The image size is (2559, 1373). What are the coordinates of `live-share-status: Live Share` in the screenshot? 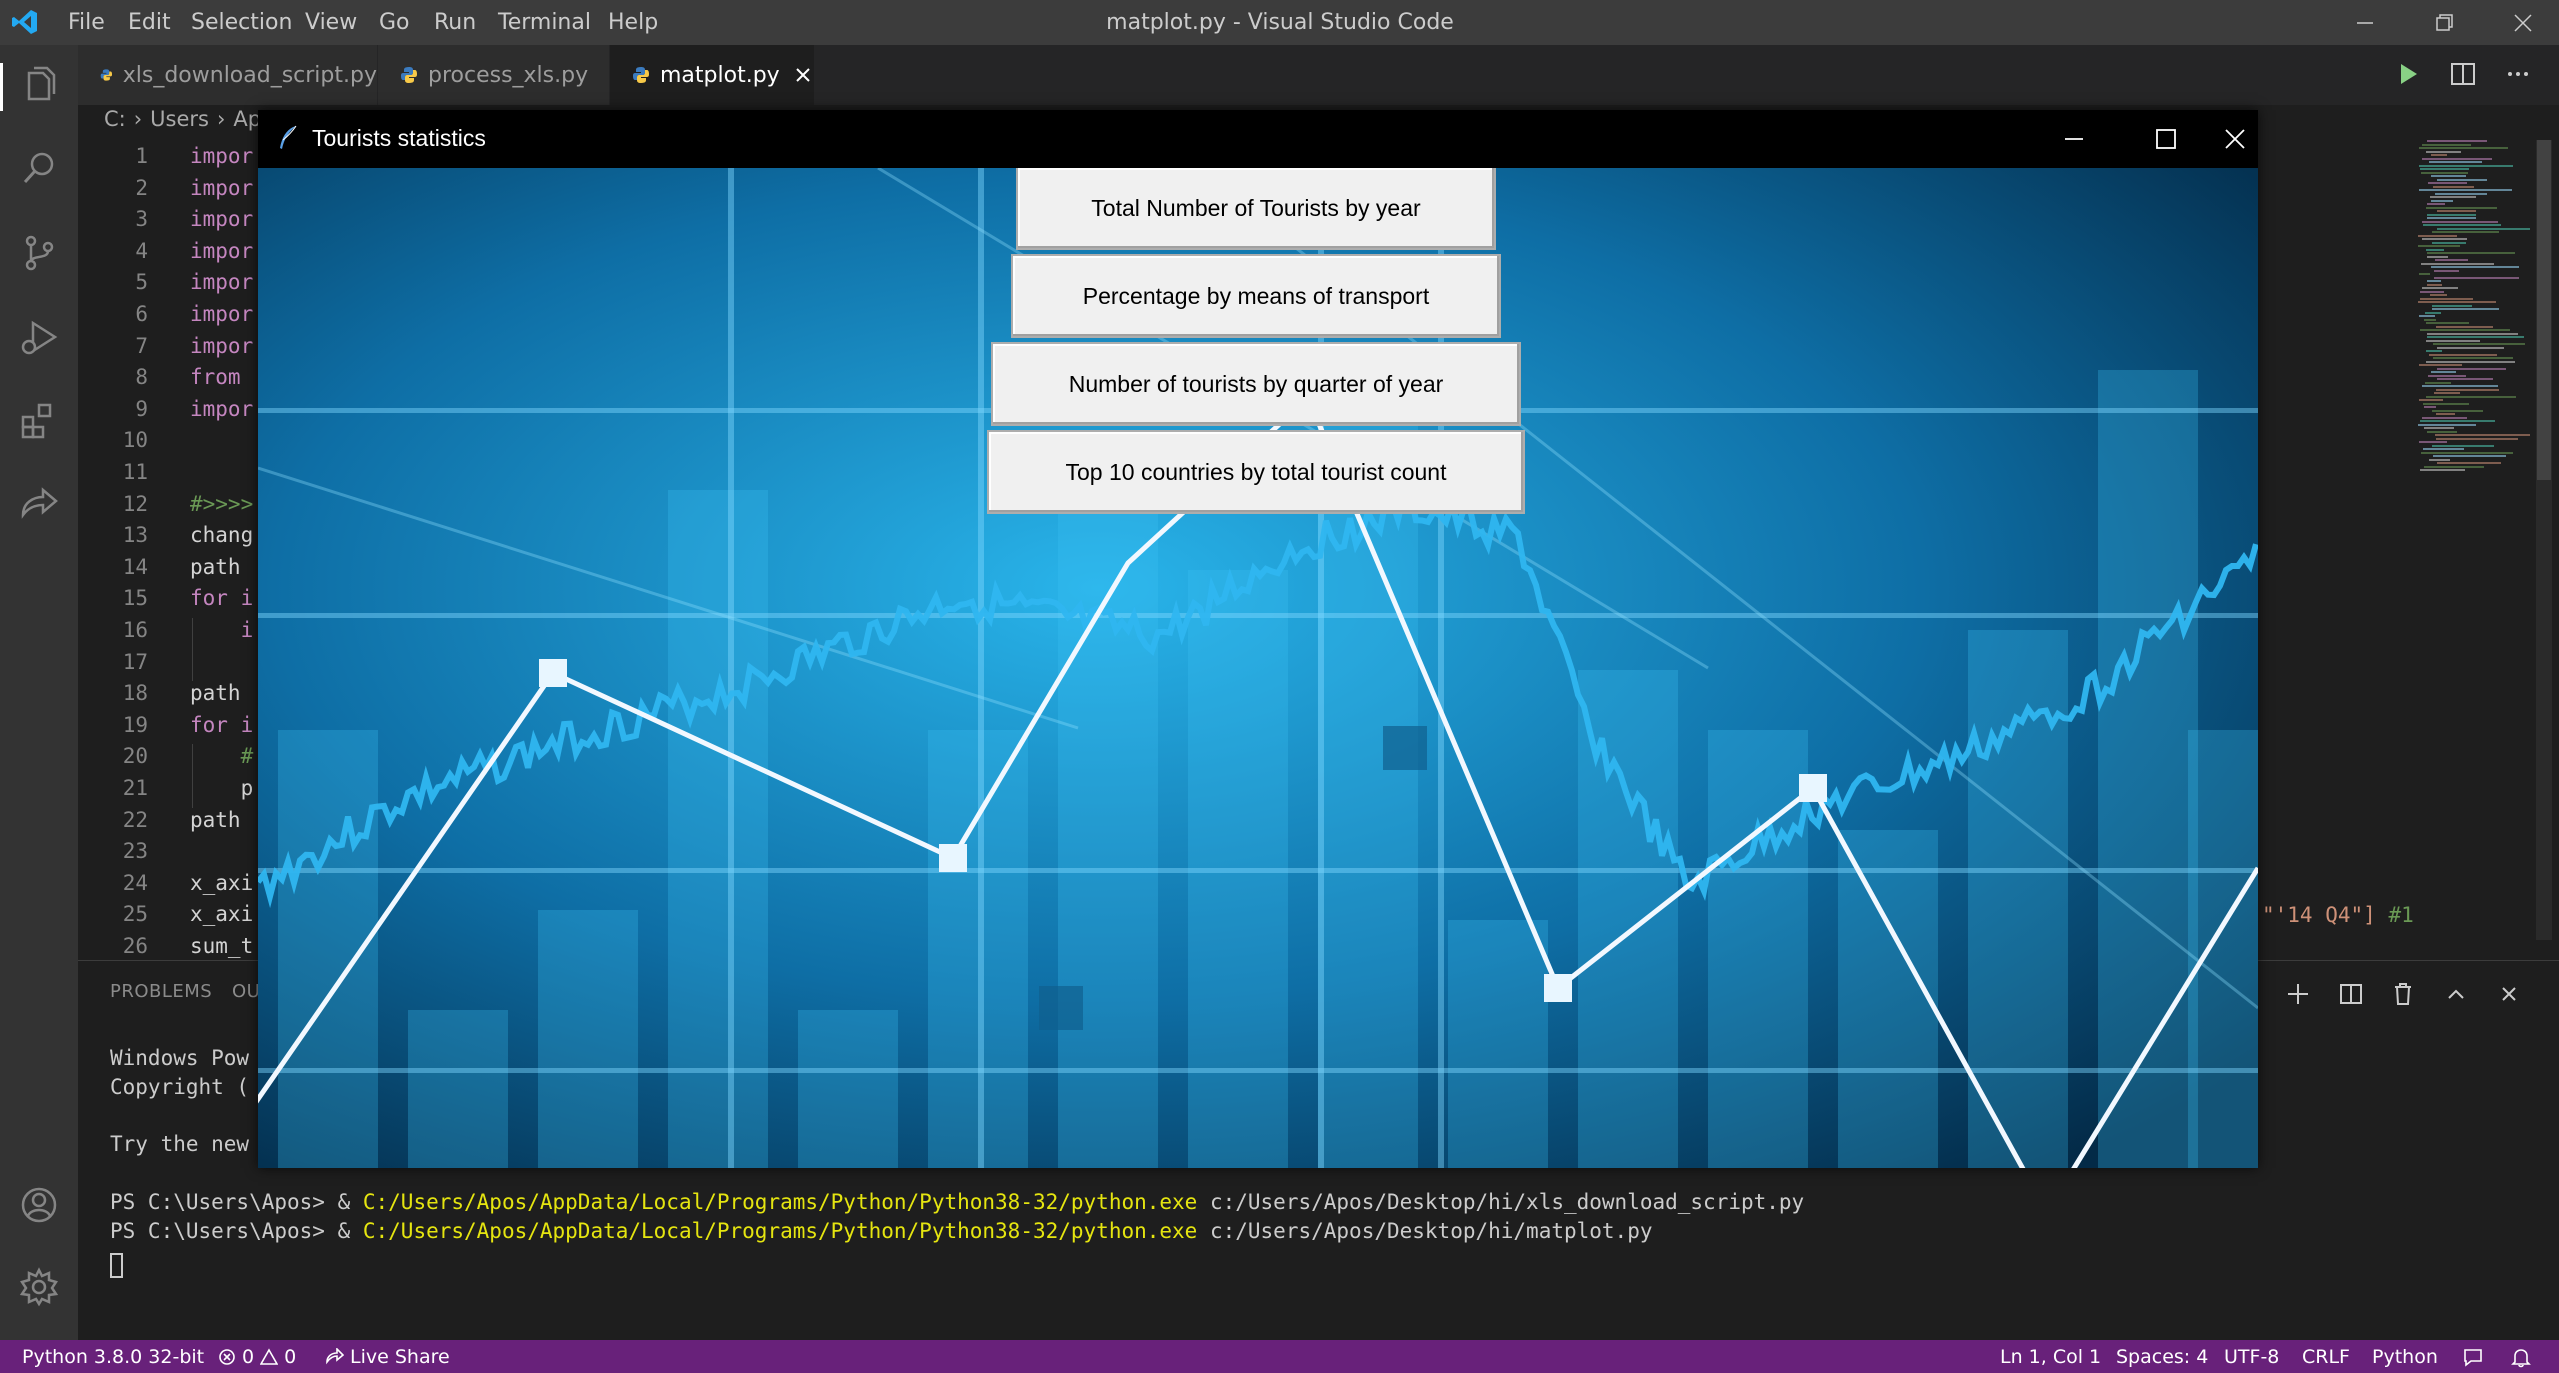 It's located at (388, 1357).